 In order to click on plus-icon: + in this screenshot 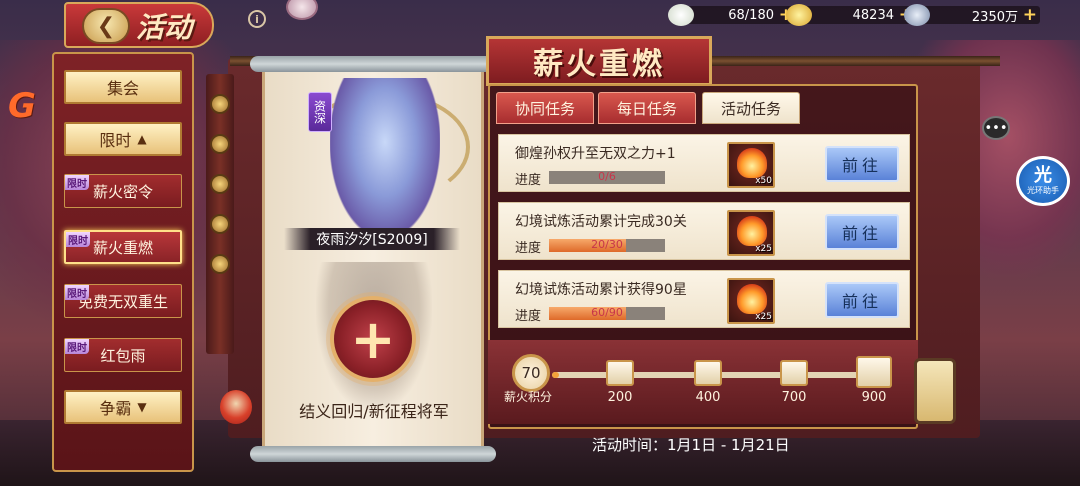, I will do `click(373, 339)`.